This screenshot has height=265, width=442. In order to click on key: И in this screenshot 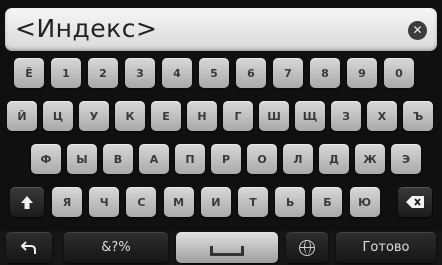, I will do `click(215, 202)`.